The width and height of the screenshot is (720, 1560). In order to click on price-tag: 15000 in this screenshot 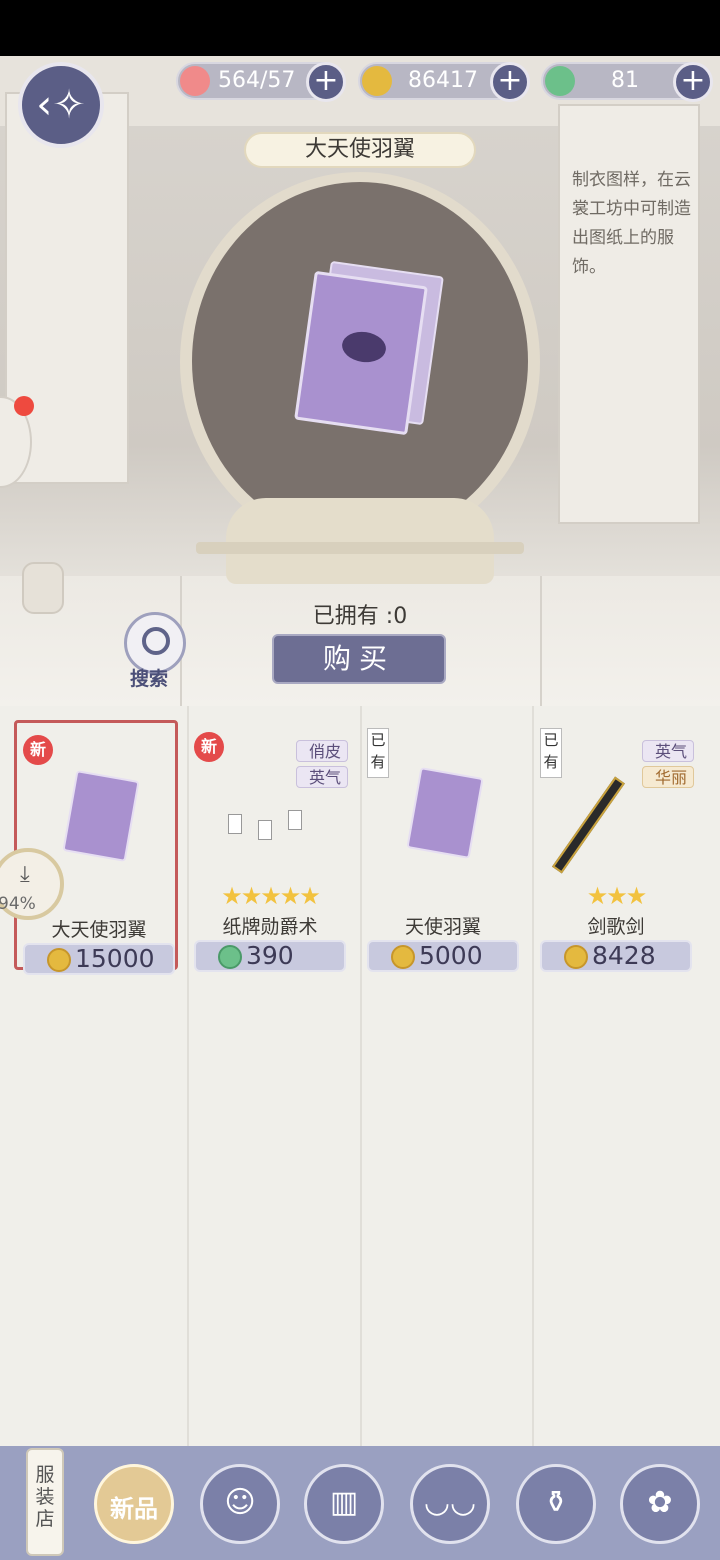, I will do `click(99, 959)`.